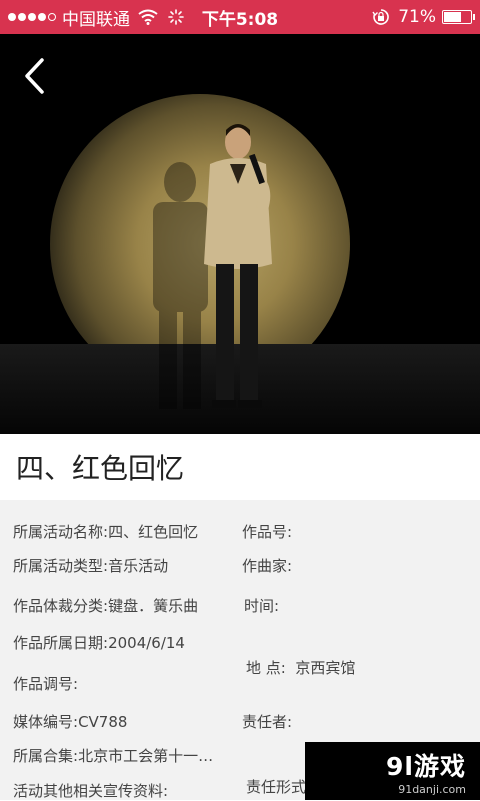 This screenshot has height=801, width=480. Describe the element at coordinates (100, 468) in the screenshot. I see `page-title: 四、红色回忆` at that location.